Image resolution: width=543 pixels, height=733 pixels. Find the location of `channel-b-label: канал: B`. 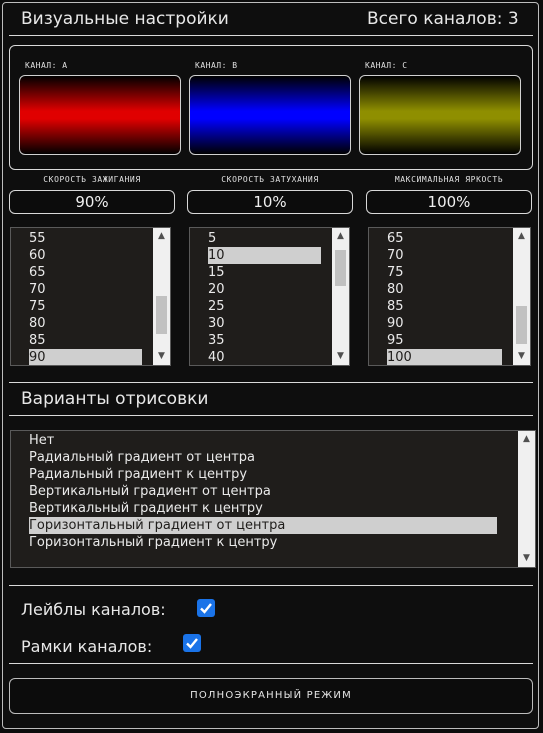

channel-b-label: канал: B is located at coordinates (216, 65).